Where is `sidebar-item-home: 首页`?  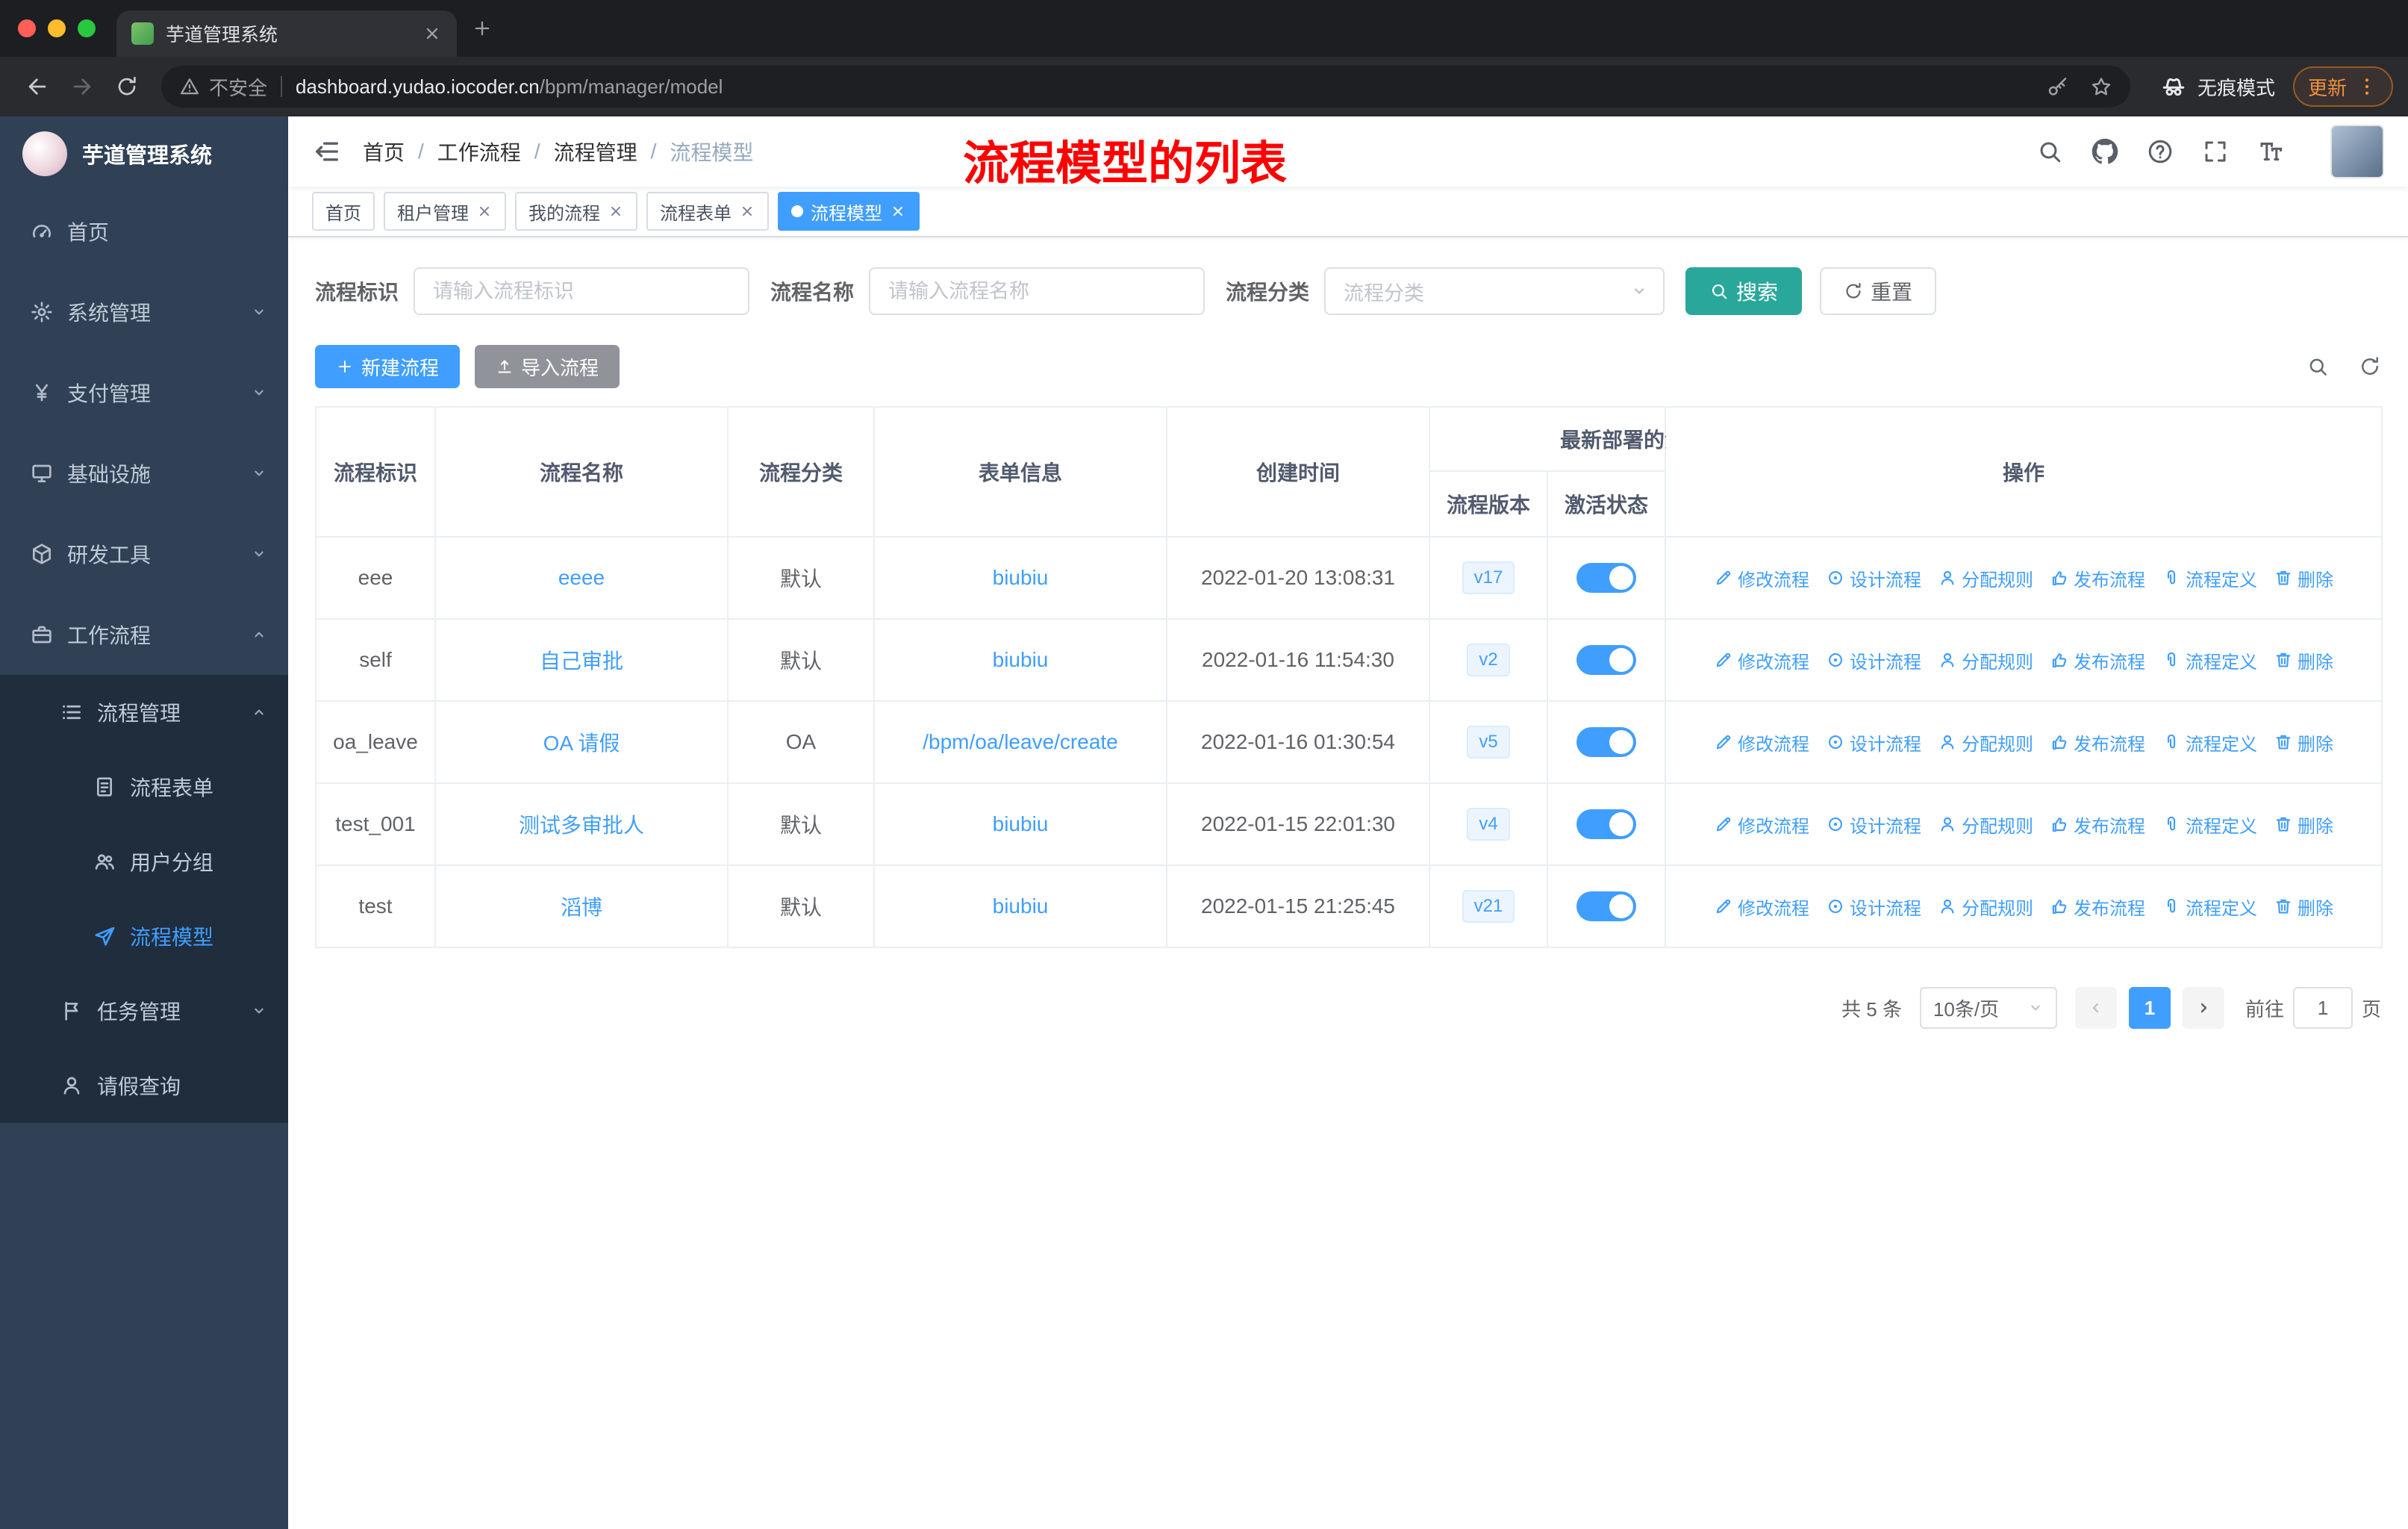
sidebar-item-home: 首页 is located at coordinates (144, 231).